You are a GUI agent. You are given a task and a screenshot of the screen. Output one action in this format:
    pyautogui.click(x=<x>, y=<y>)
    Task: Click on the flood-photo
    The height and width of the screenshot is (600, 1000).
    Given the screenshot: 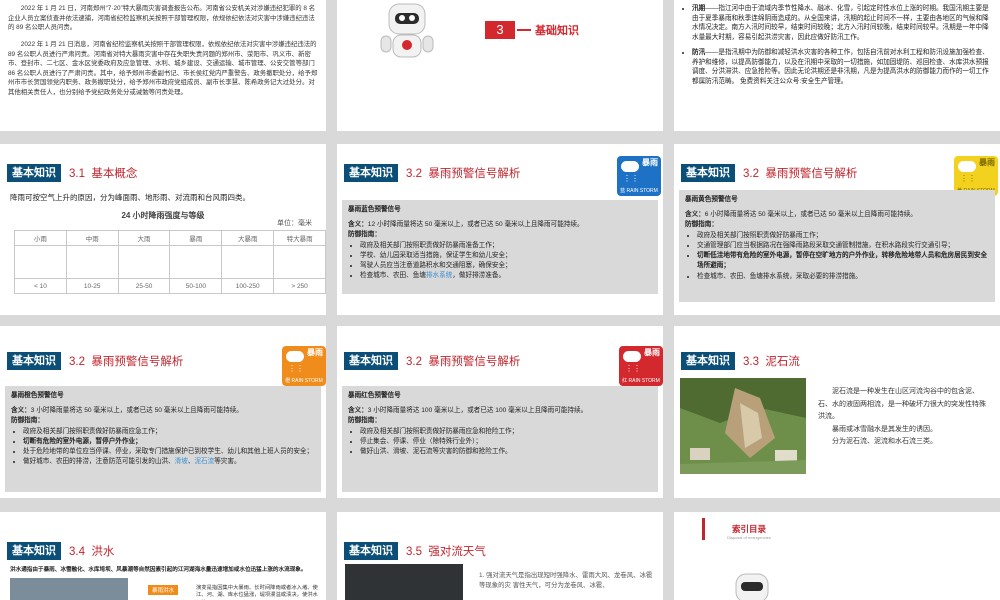 What is the action you would take?
    pyautogui.click(x=69, y=589)
    